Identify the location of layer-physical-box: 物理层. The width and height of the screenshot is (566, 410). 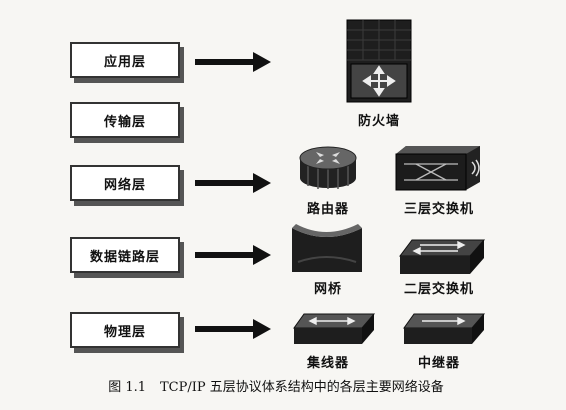
(125, 330).